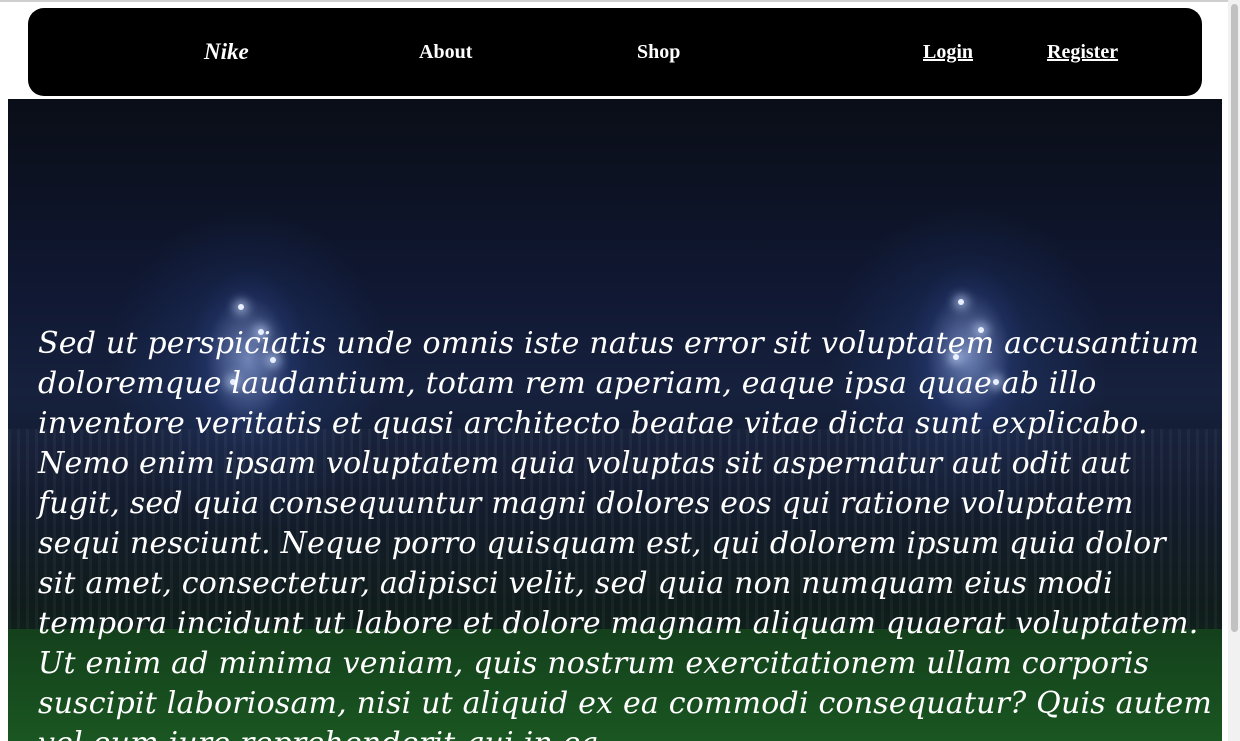  Describe the element at coordinates (948, 52) in the screenshot. I see `login-link: Login` at that location.